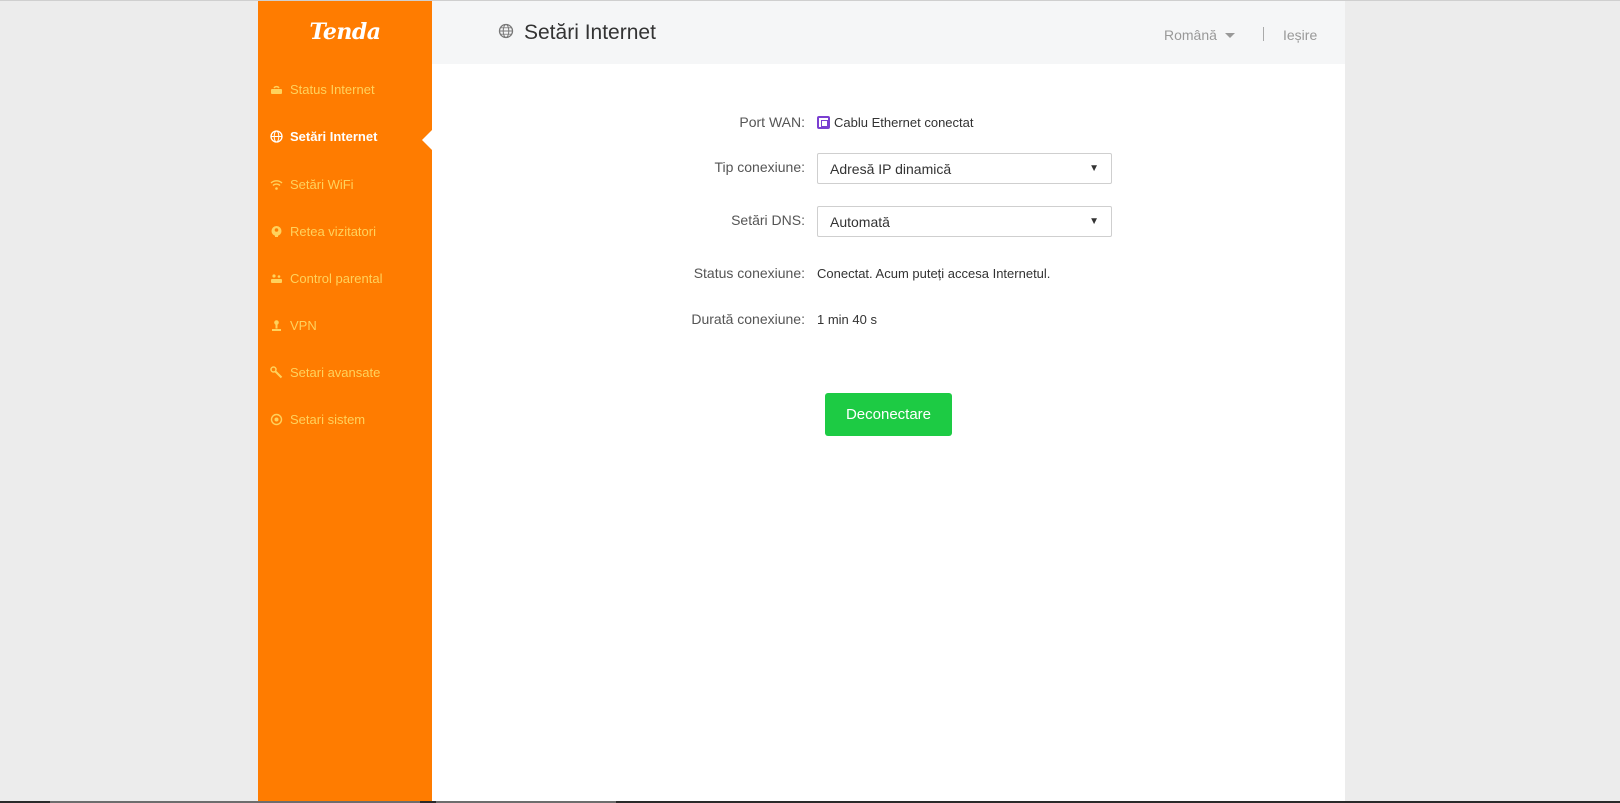  I want to click on sidebar-item-retea-vizitatori: Retea vizitatori, so click(350, 231).